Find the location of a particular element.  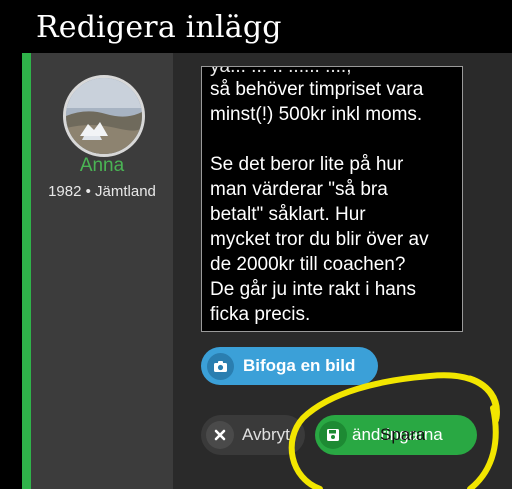

author-name: Anna is located at coordinates (102, 166).